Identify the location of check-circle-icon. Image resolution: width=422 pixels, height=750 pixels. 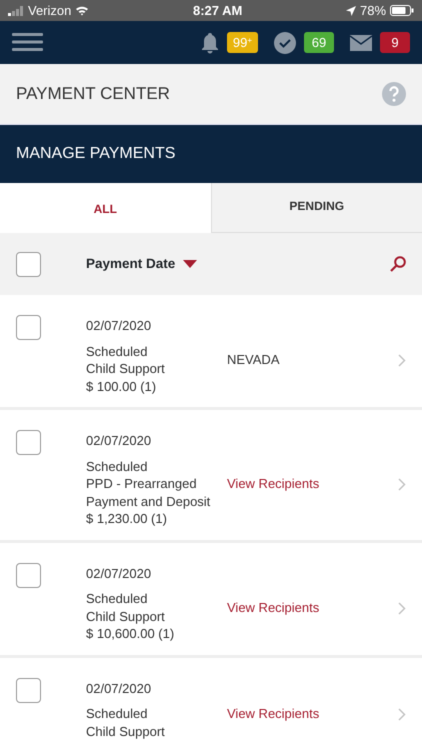
(285, 43).